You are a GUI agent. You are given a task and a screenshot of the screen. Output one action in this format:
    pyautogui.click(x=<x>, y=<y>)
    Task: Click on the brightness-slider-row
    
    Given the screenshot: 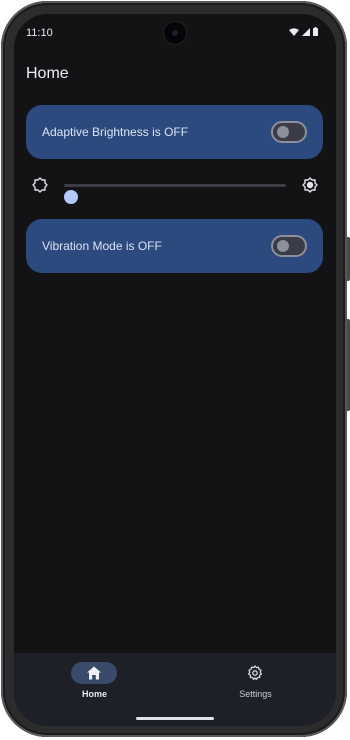 What is the action you would take?
    pyautogui.click(x=174, y=188)
    